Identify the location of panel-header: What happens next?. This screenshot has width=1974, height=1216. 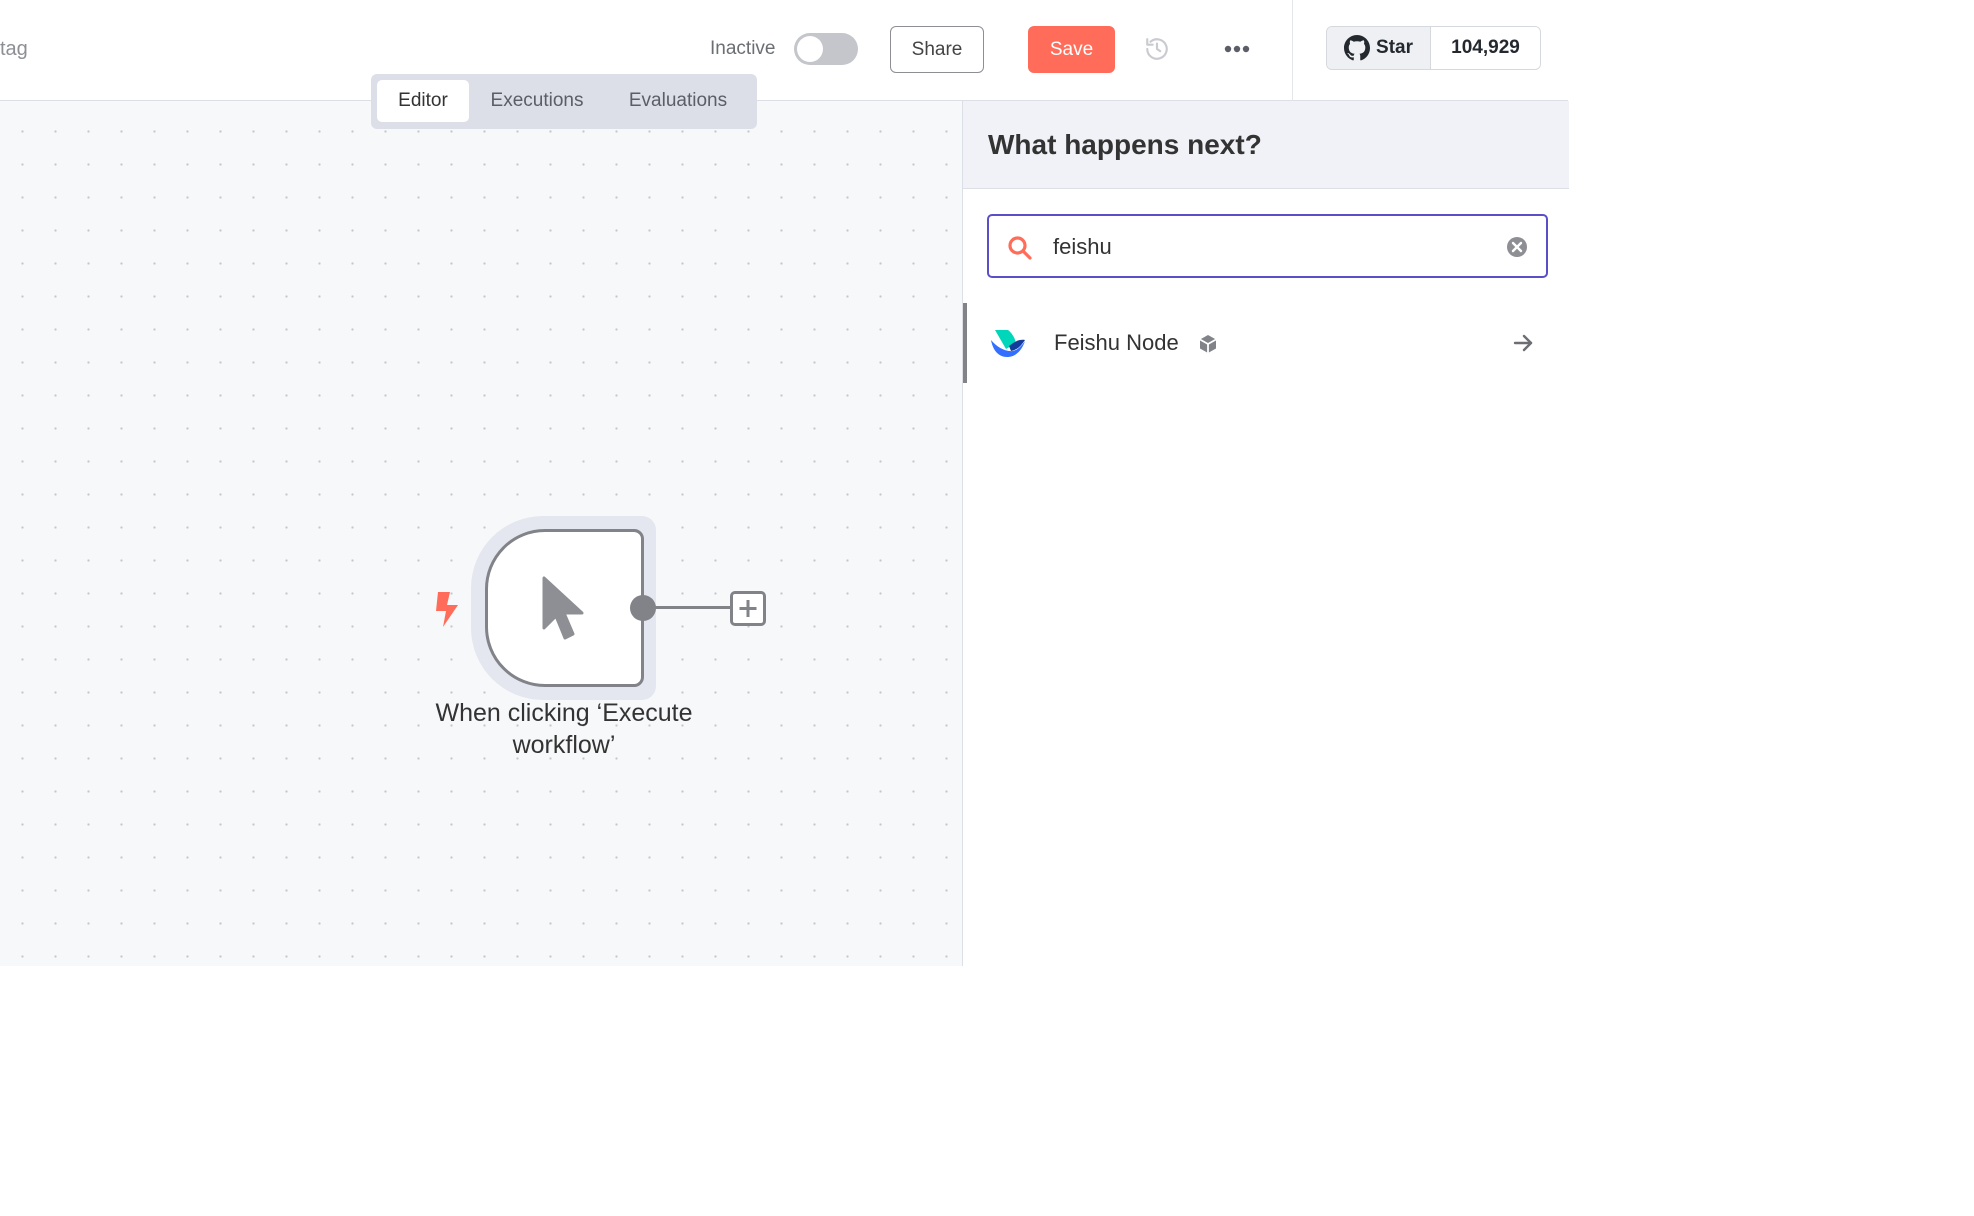
(1266, 145).